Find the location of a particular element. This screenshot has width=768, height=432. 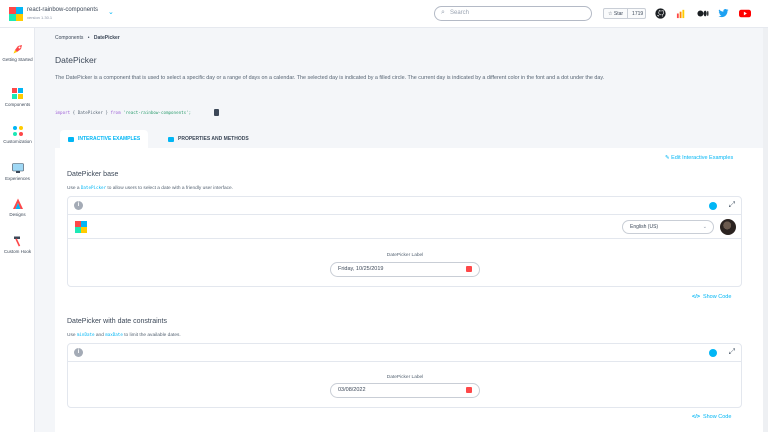

youtube-icon is located at coordinates (745, 13).